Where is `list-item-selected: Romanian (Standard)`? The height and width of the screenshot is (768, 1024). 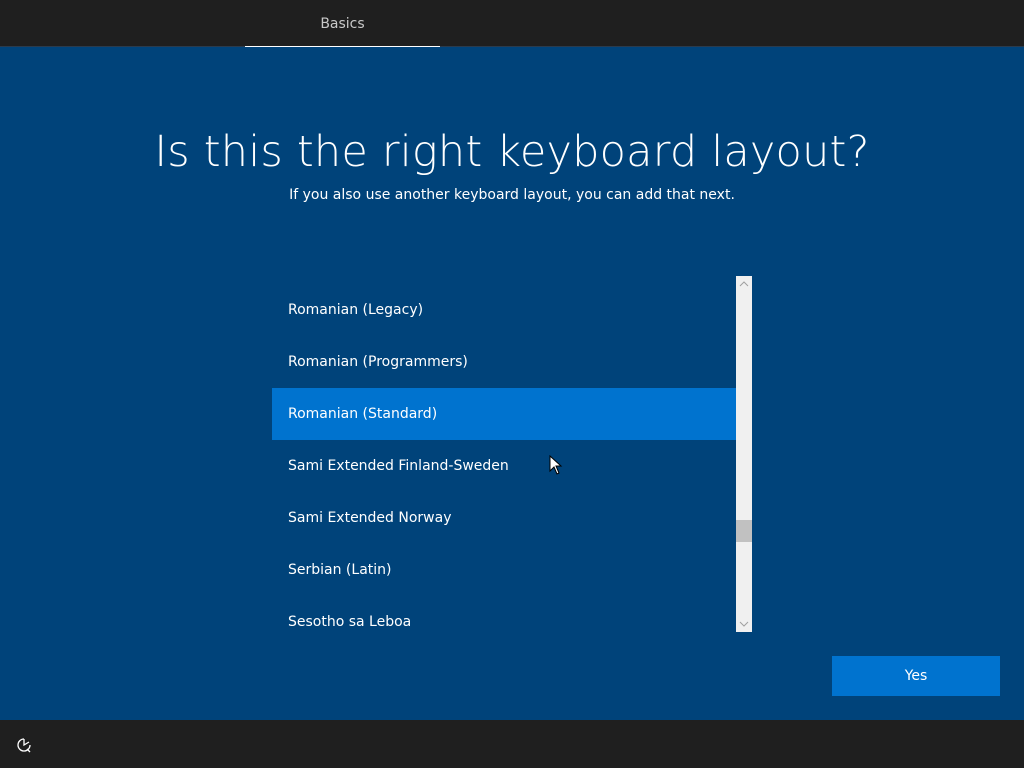
list-item-selected: Romanian (Standard) is located at coordinates (504, 414).